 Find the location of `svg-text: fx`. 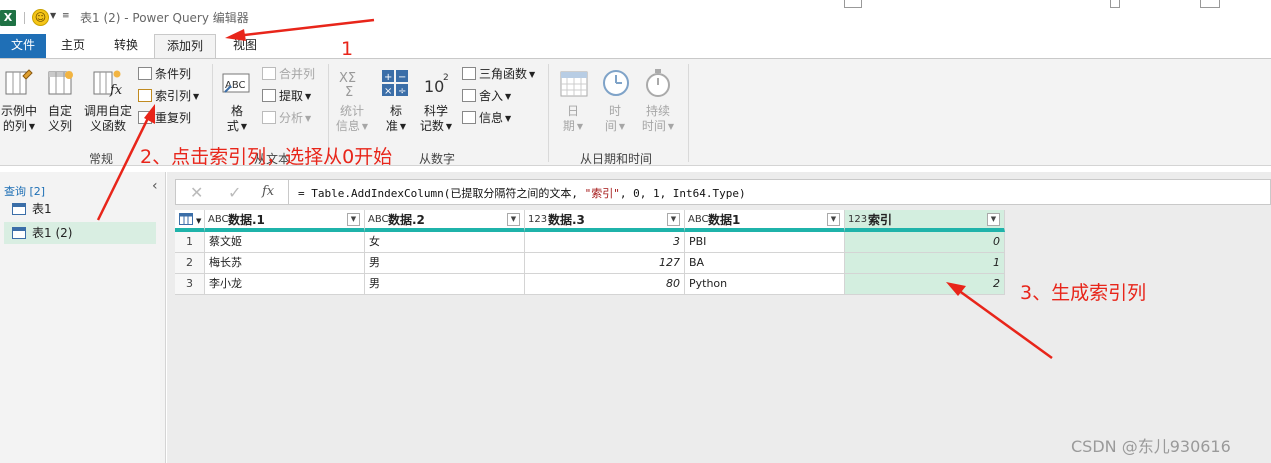

svg-text: fx is located at coordinates (115, 90).